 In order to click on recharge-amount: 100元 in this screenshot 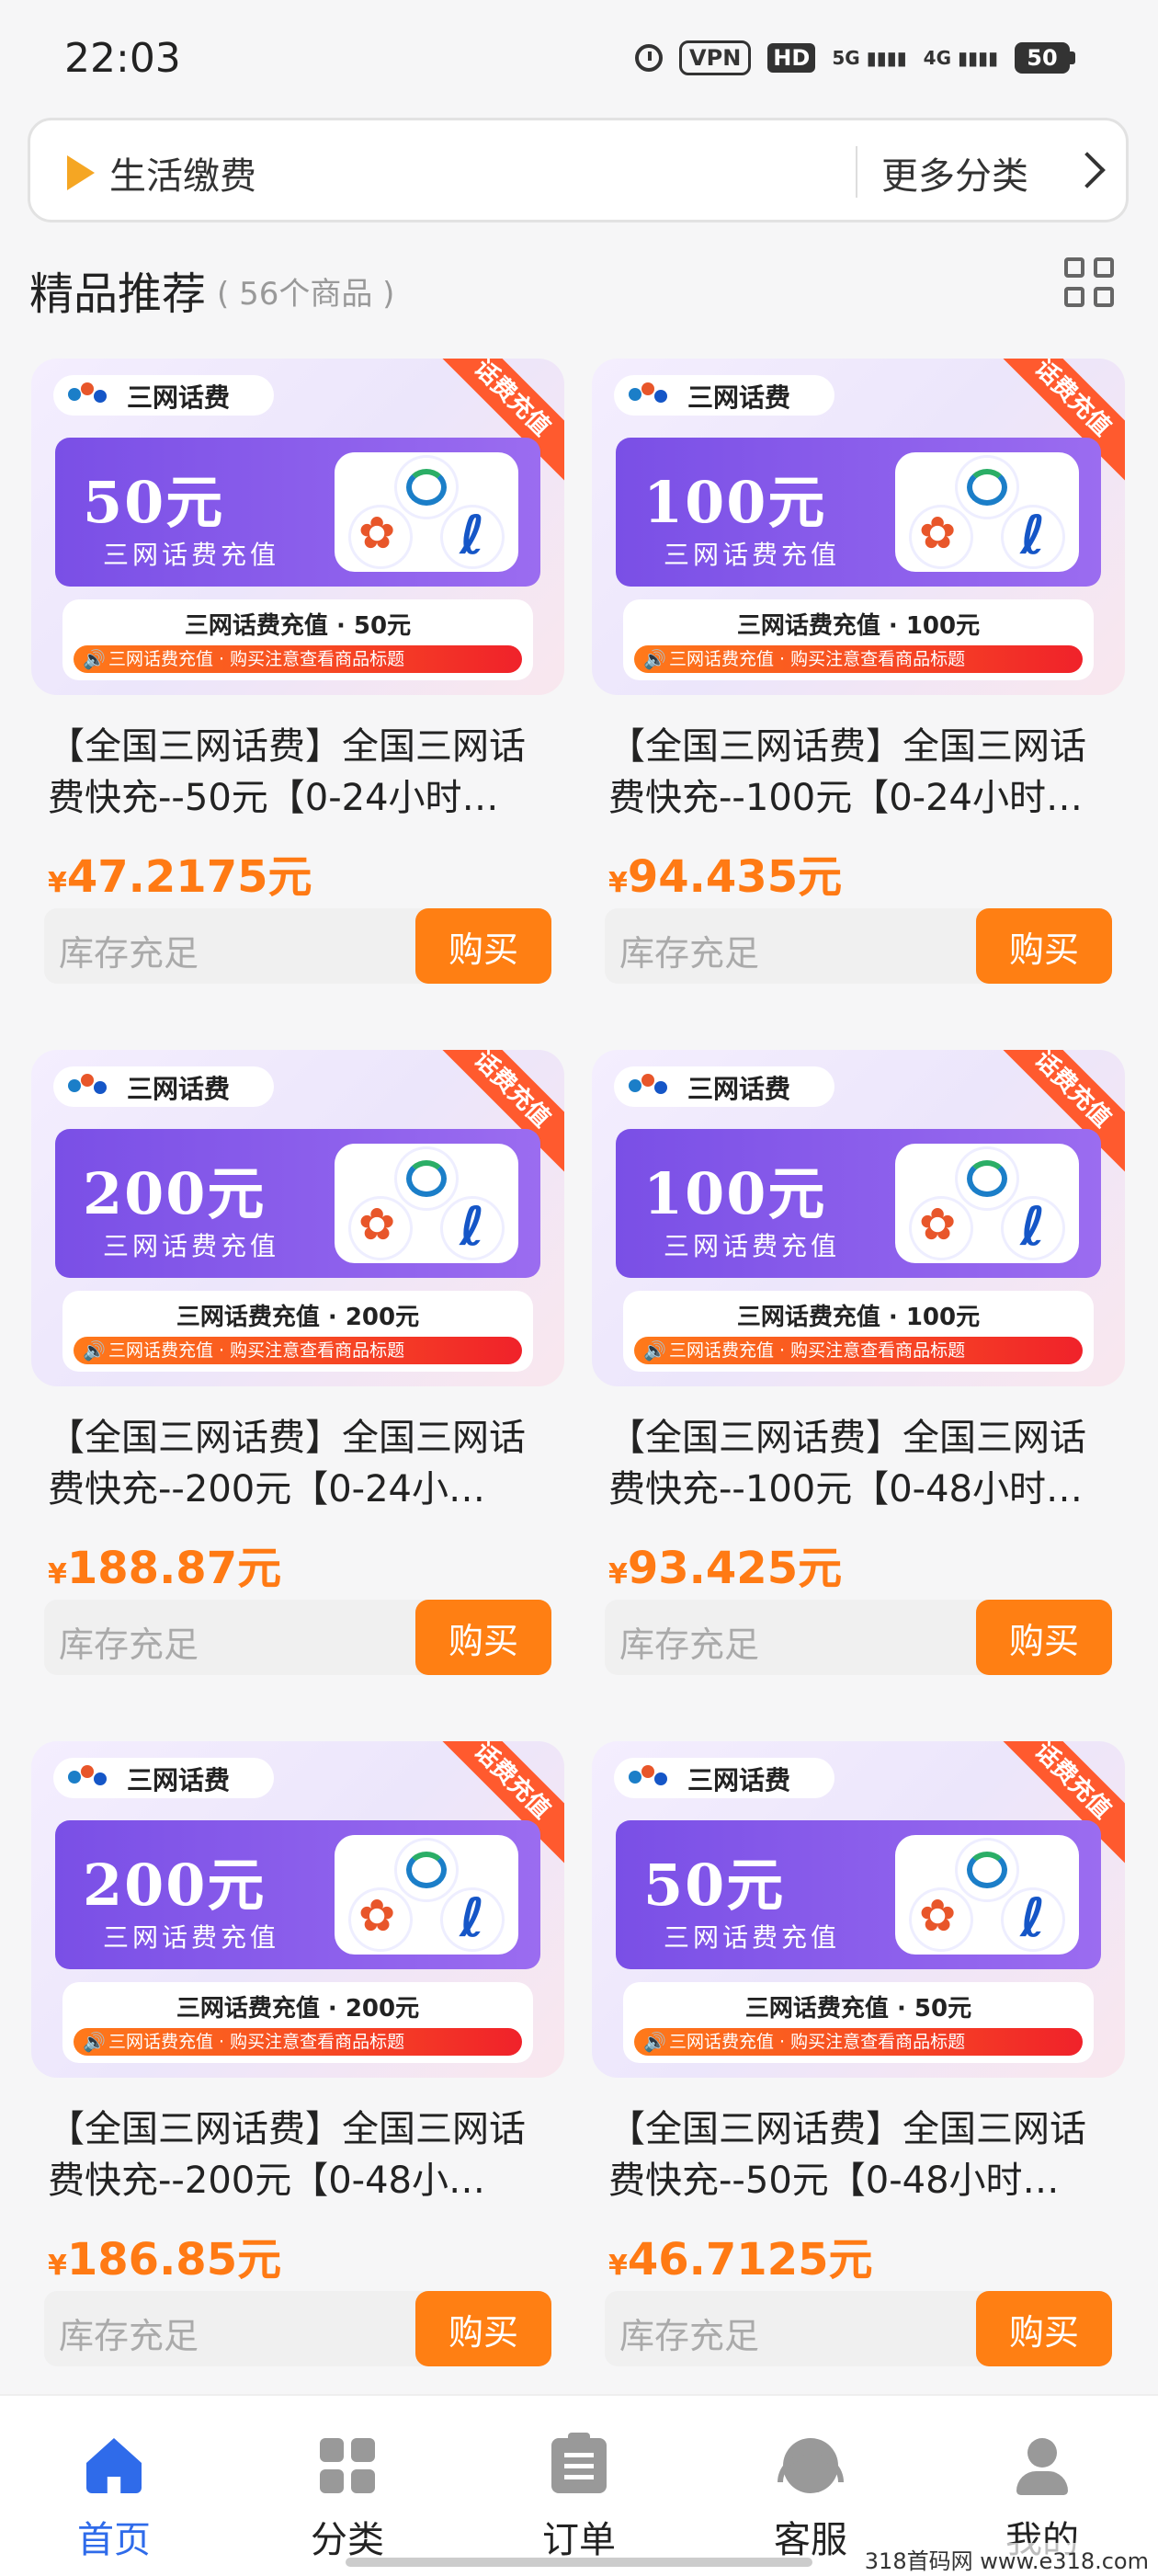, I will do `click(735, 1193)`.